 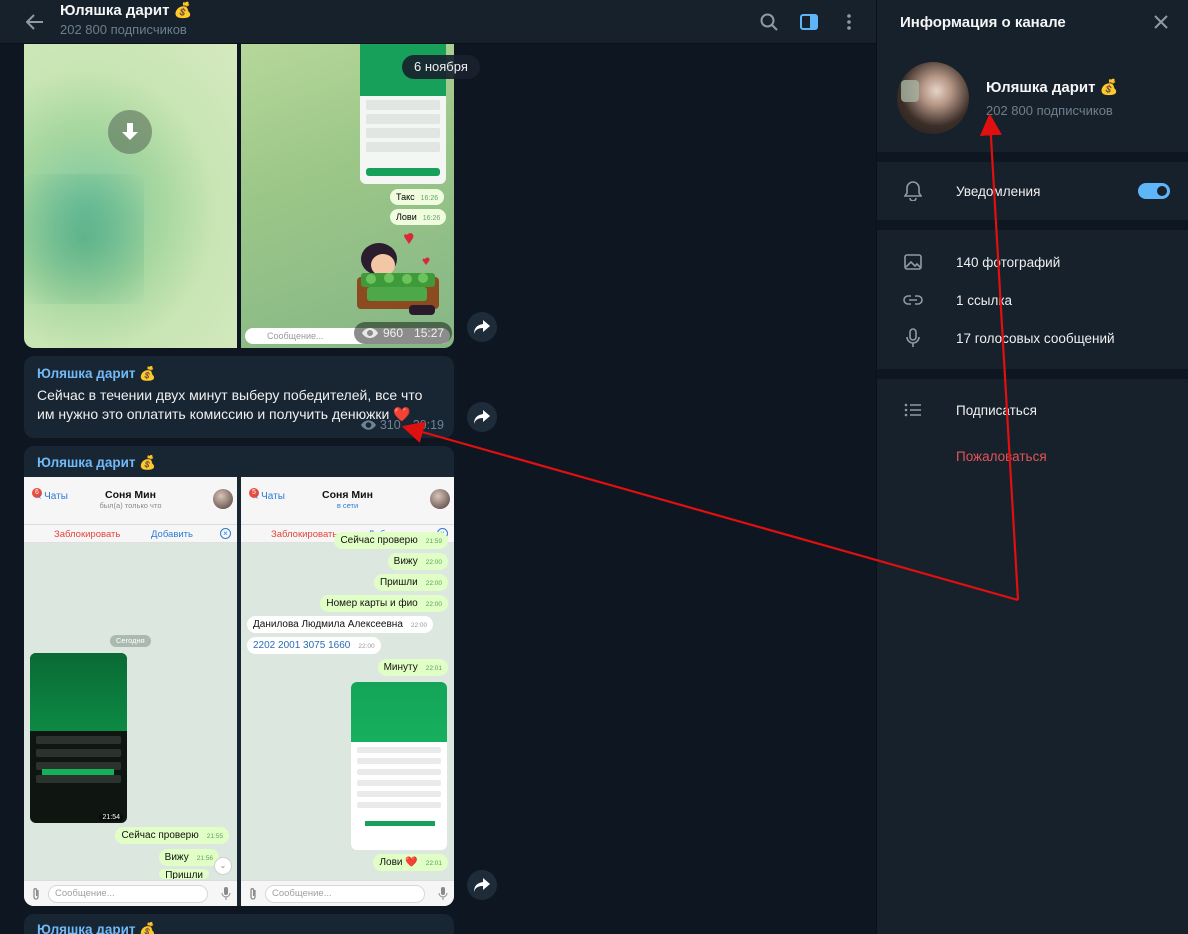 What do you see at coordinates (130, 196) in the screenshot?
I see `blurred-photo` at bounding box center [130, 196].